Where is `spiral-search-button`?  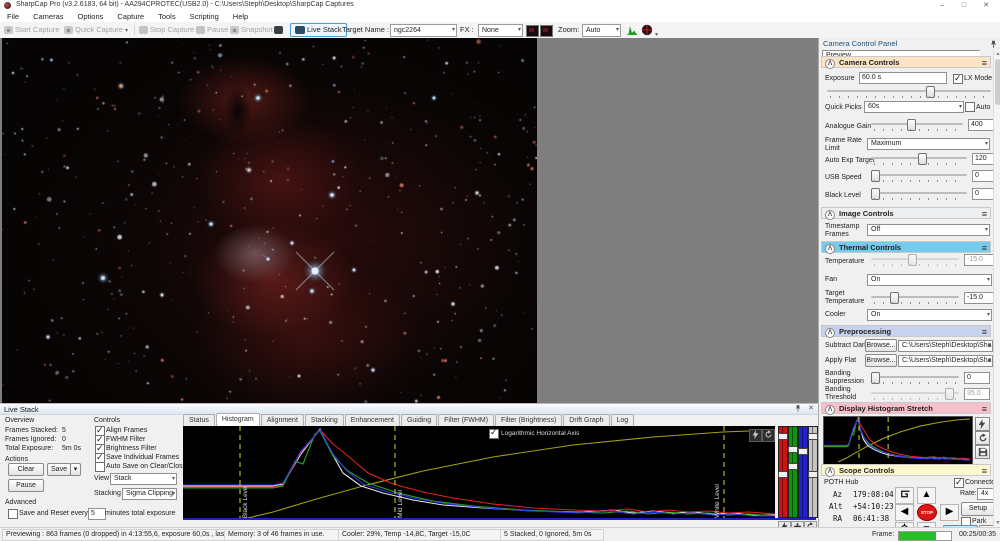
spiral-search-button is located at coordinates (904, 495).